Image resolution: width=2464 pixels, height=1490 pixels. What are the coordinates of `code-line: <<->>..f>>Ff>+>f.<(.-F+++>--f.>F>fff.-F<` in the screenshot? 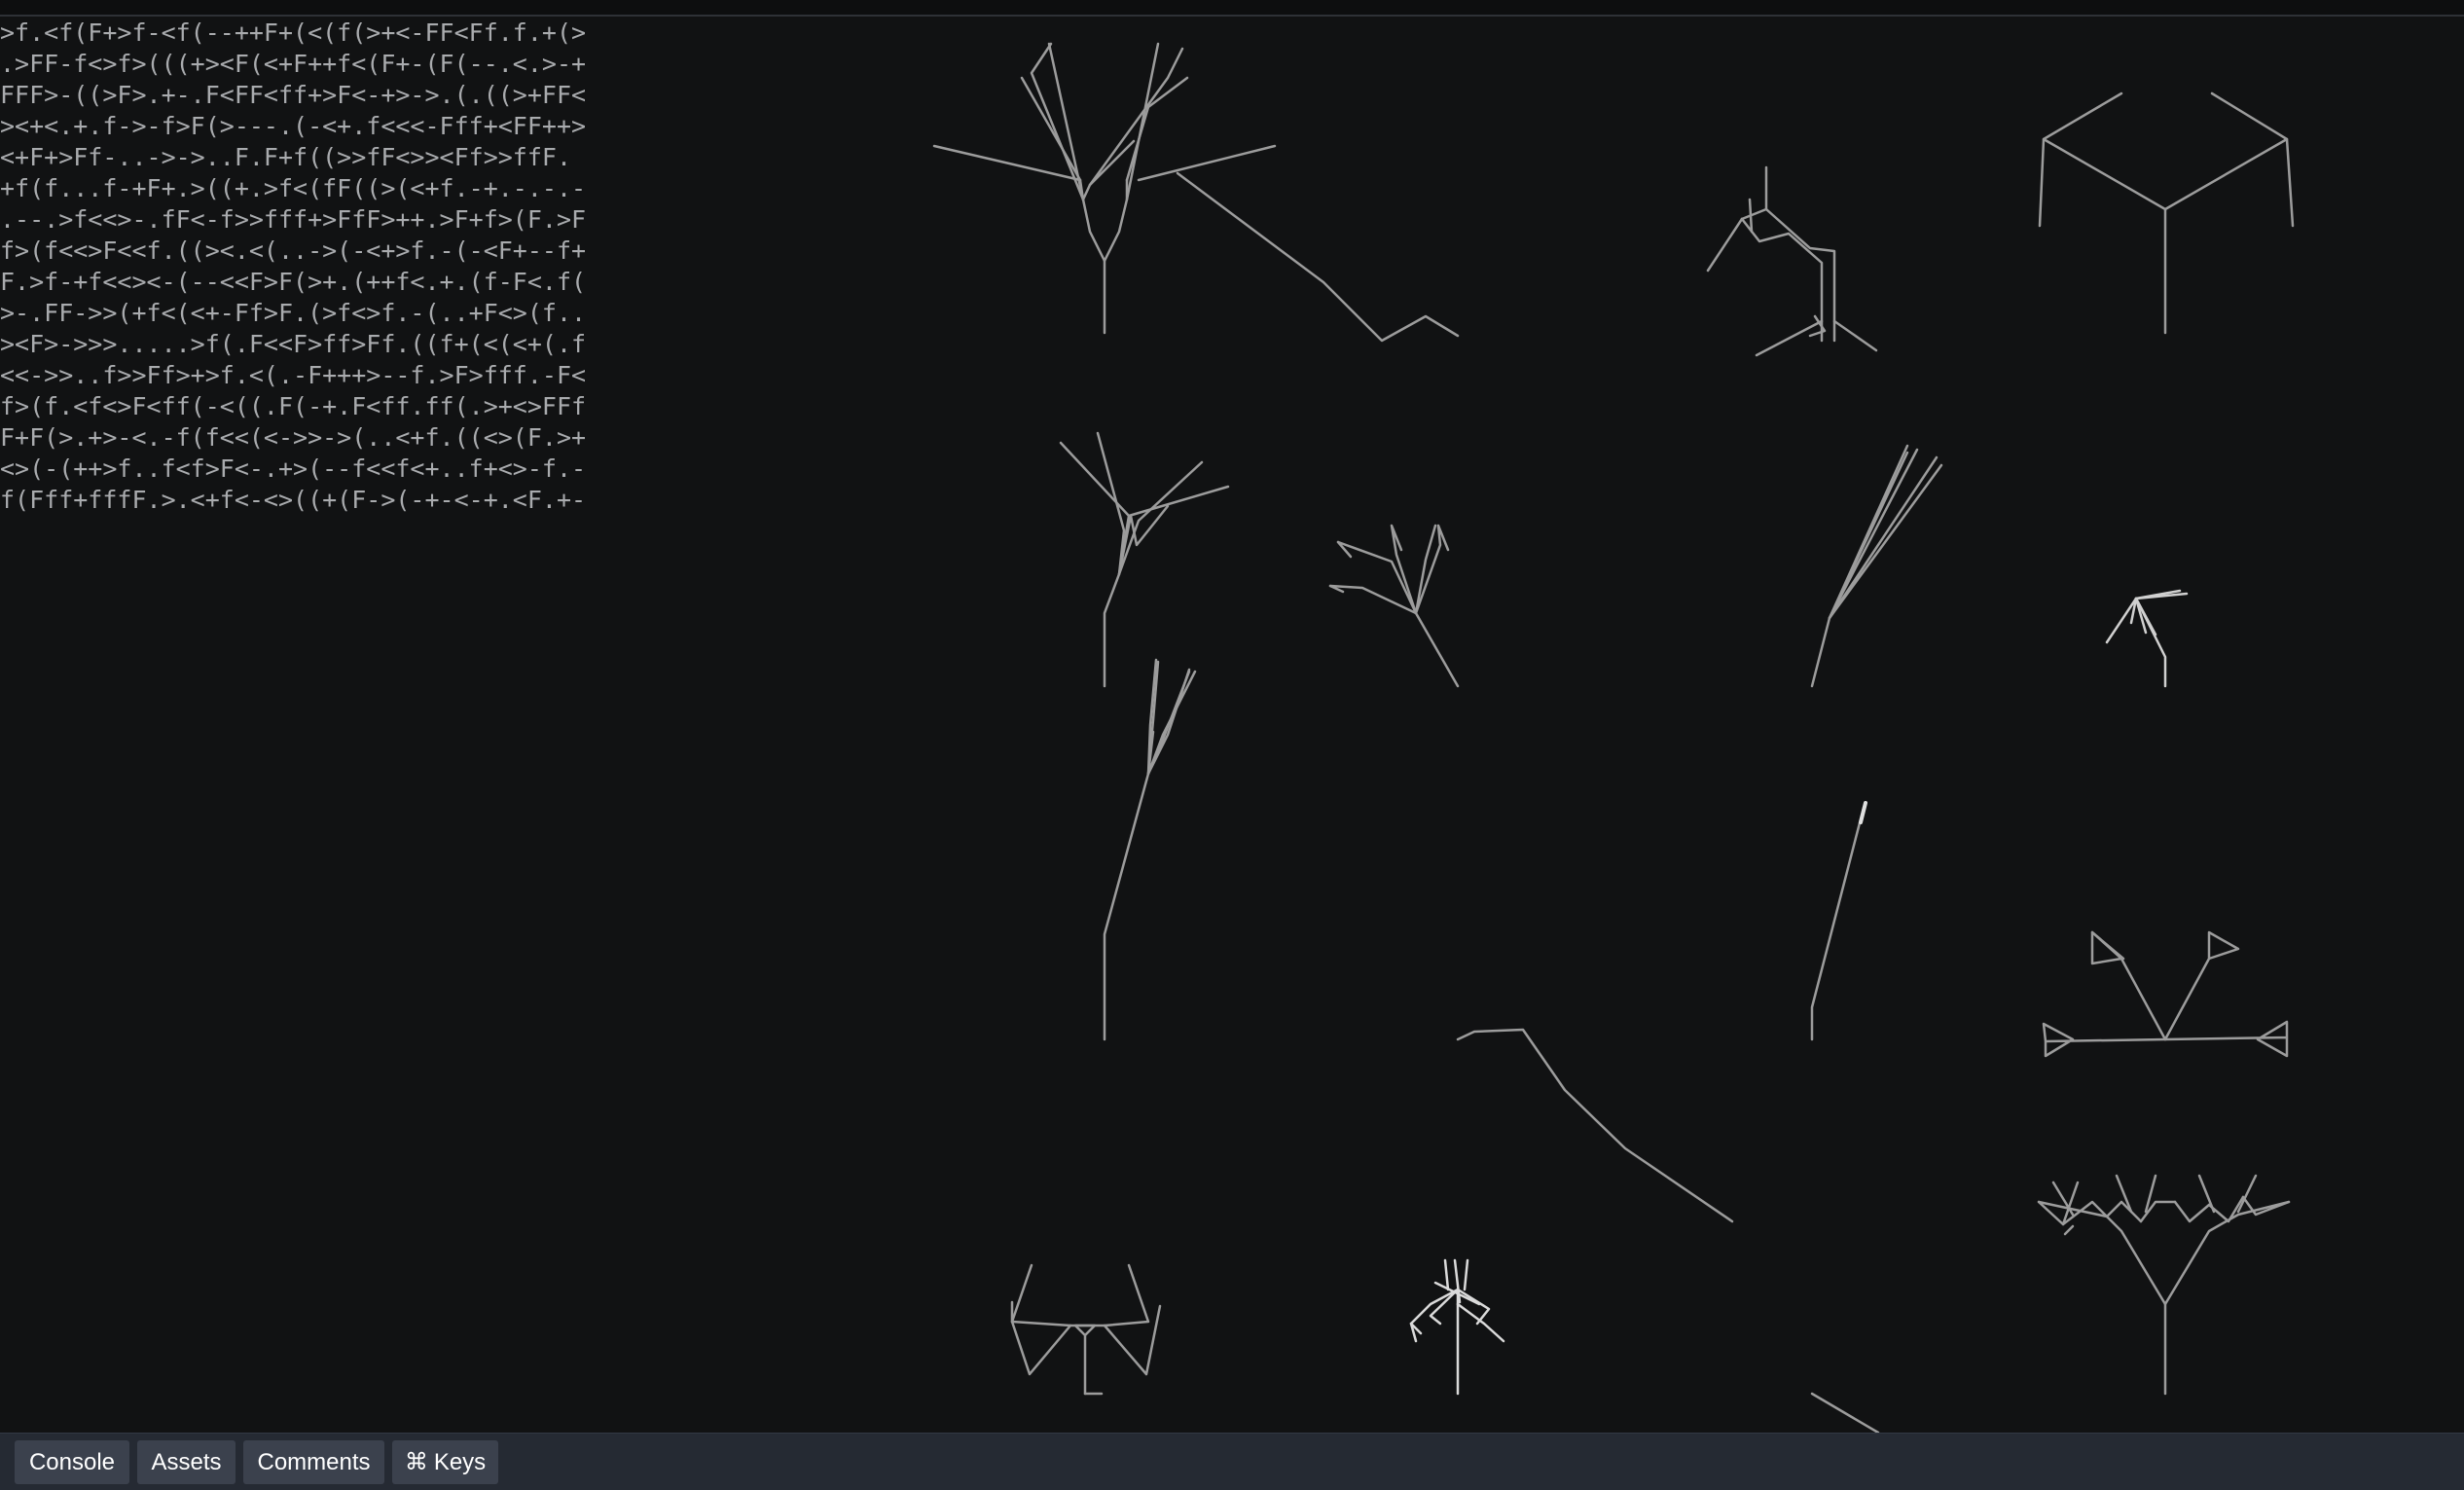 It's located at (293, 375).